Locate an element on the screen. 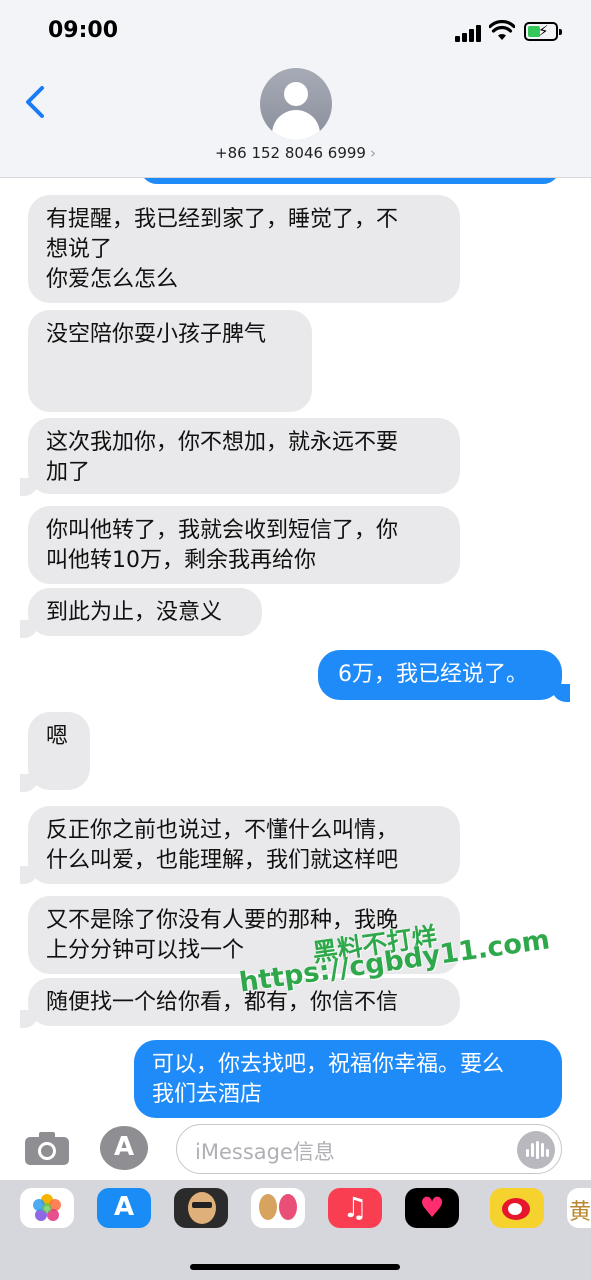 The image size is (591, 1280). message-bubble: 没空陪你耍小孩子脾气 is located at coordinates (170, 361).